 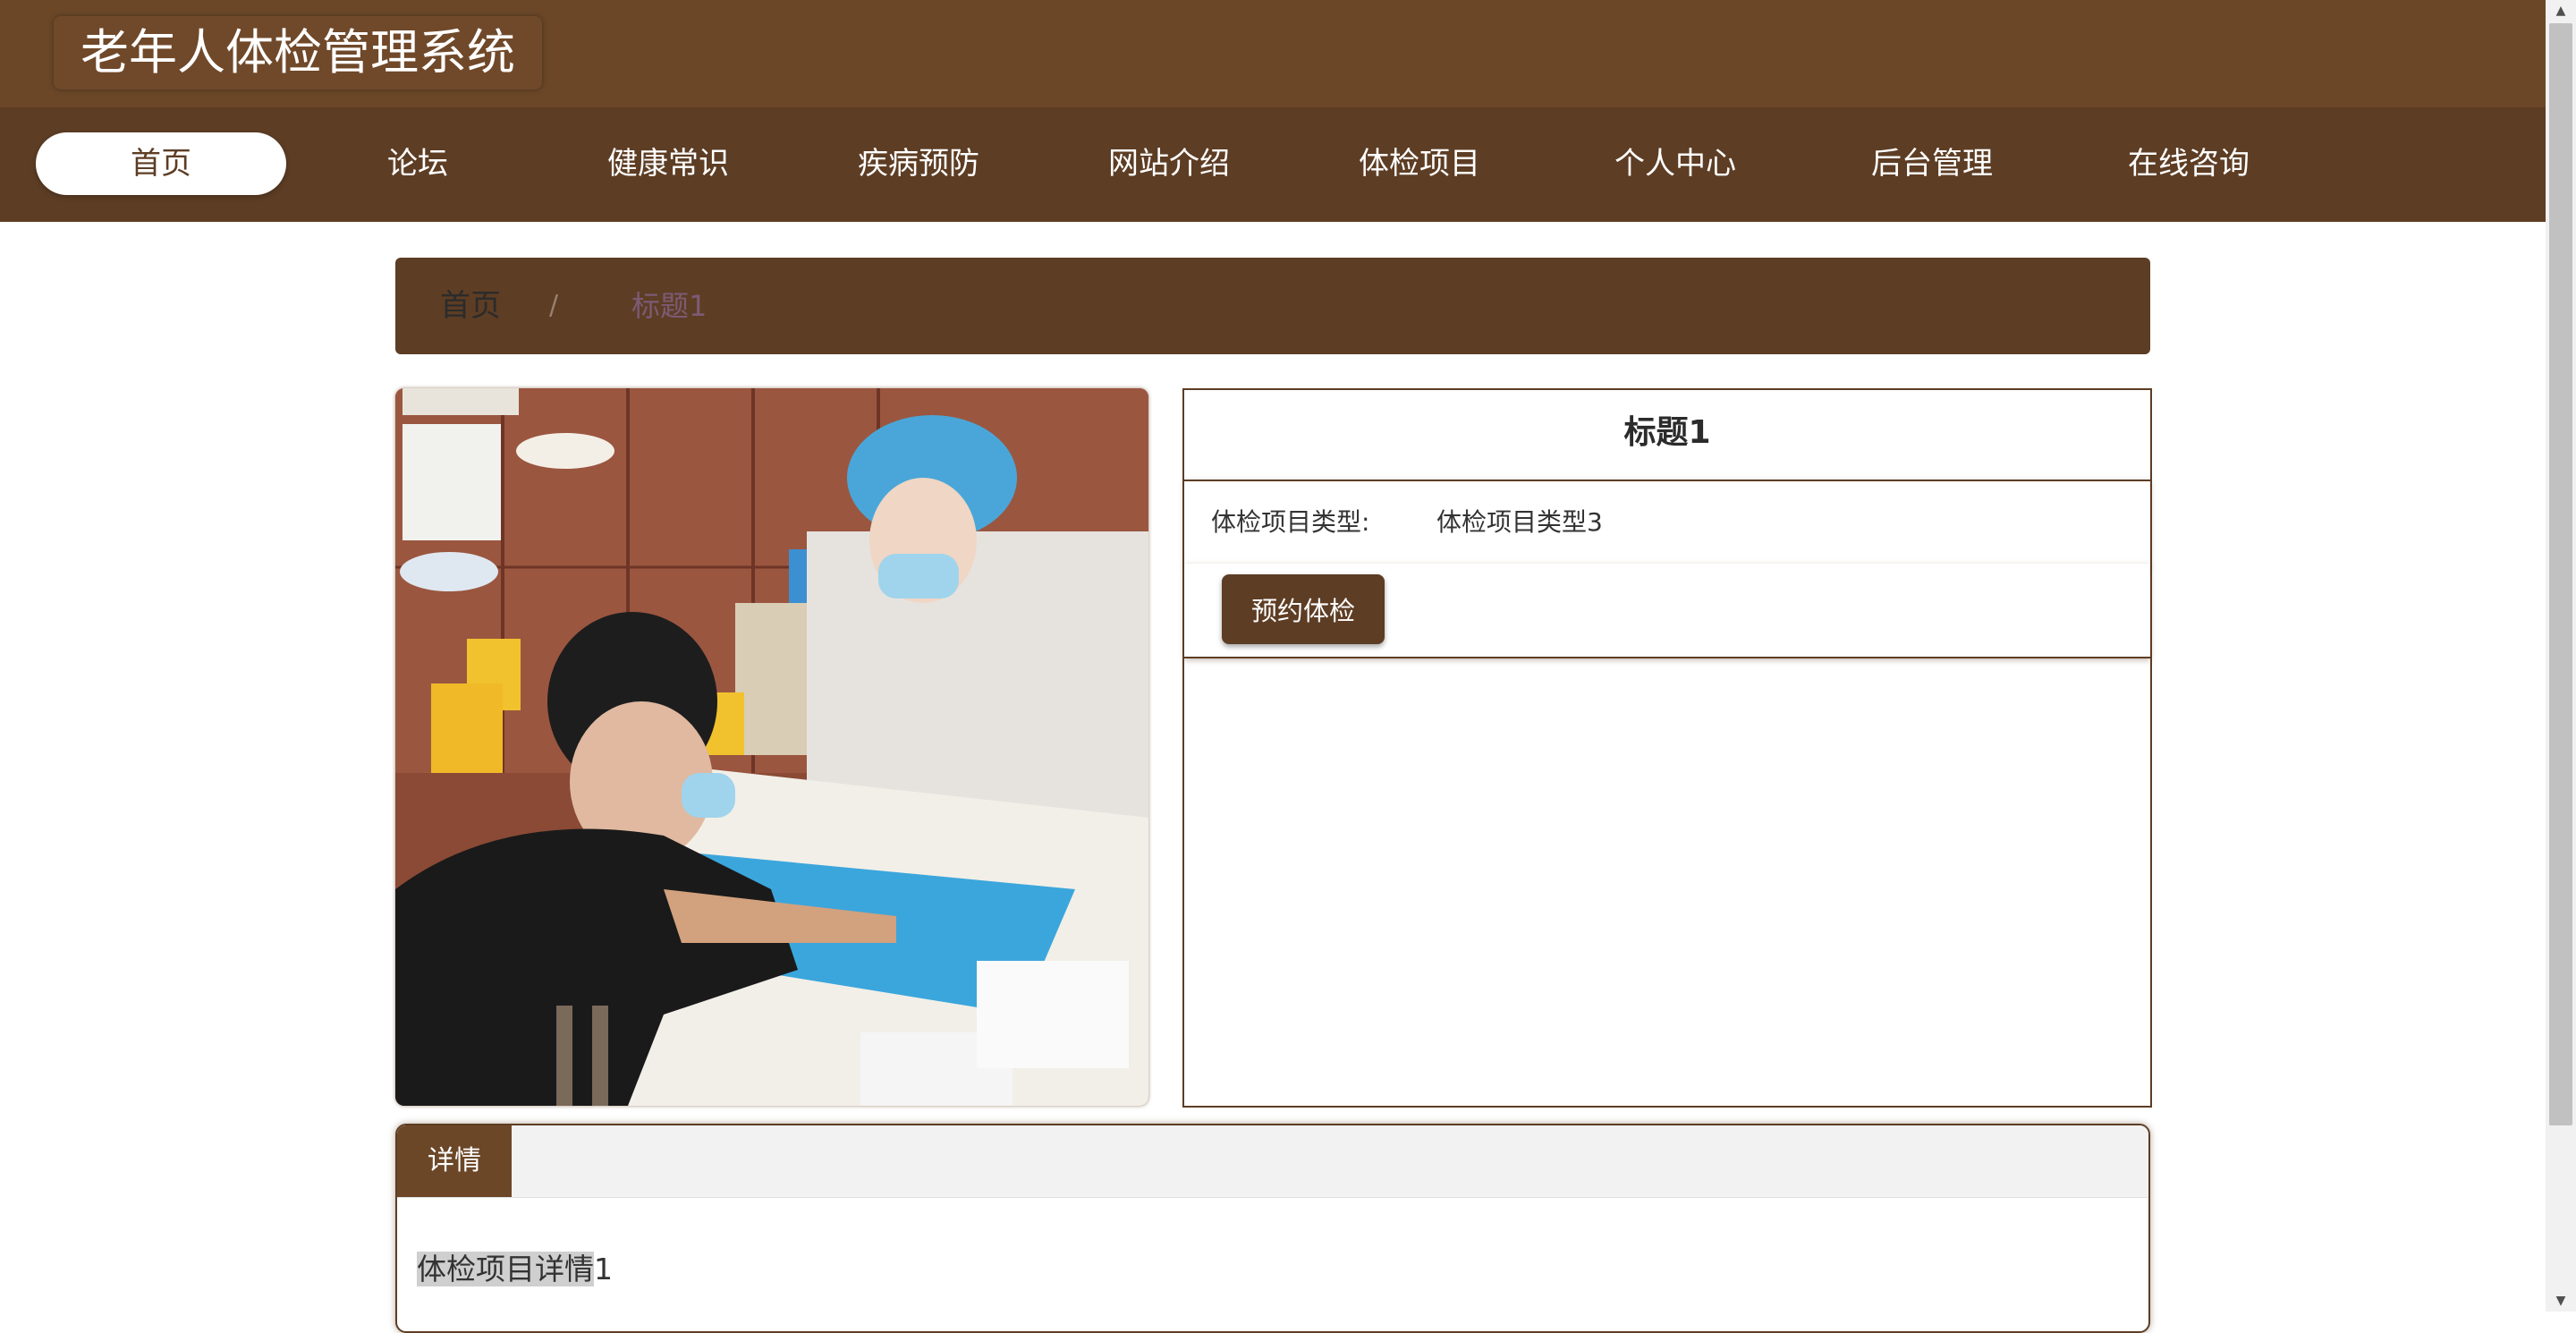 What do you see at coordinates (298, 52) in the screenshot?
I see `site-title: 老年人体检管理系统` at bounding box center [298, 52].